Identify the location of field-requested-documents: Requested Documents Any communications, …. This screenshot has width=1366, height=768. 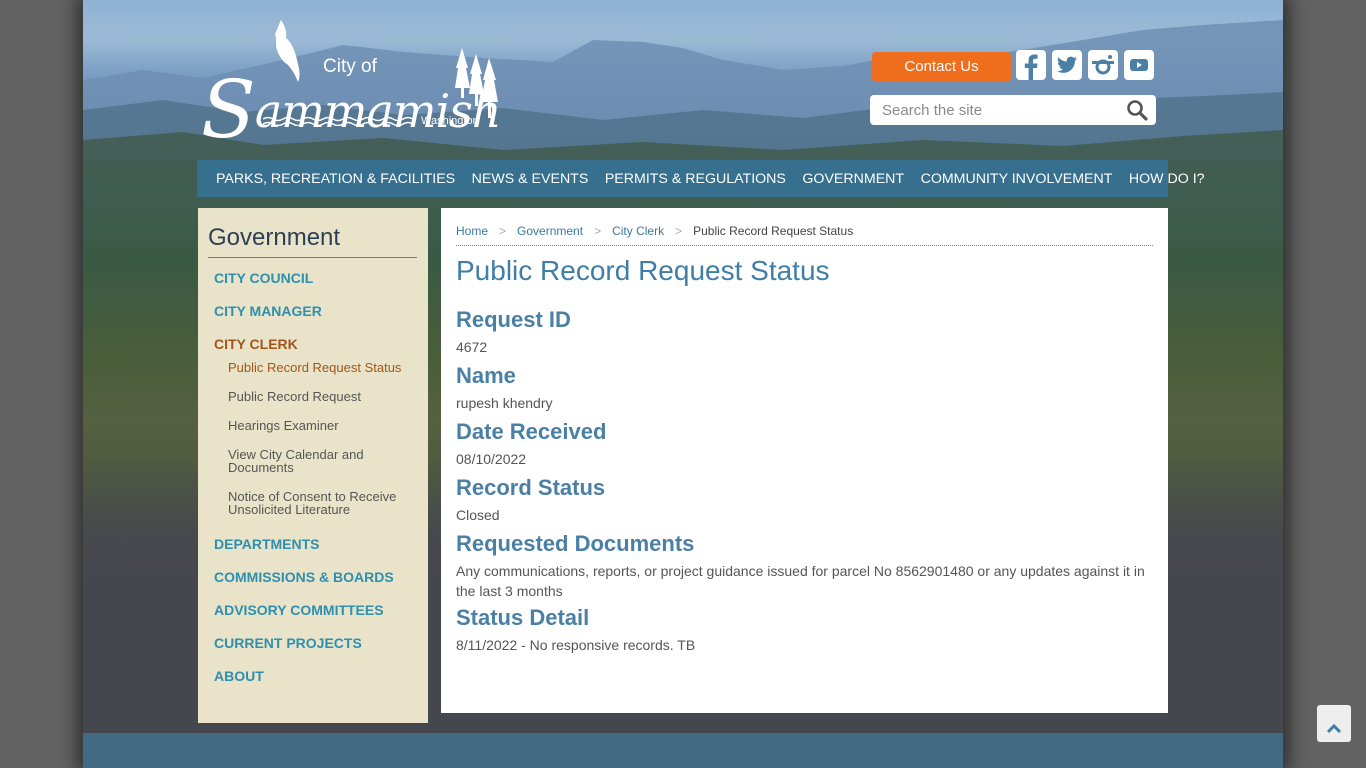
(804, 566).